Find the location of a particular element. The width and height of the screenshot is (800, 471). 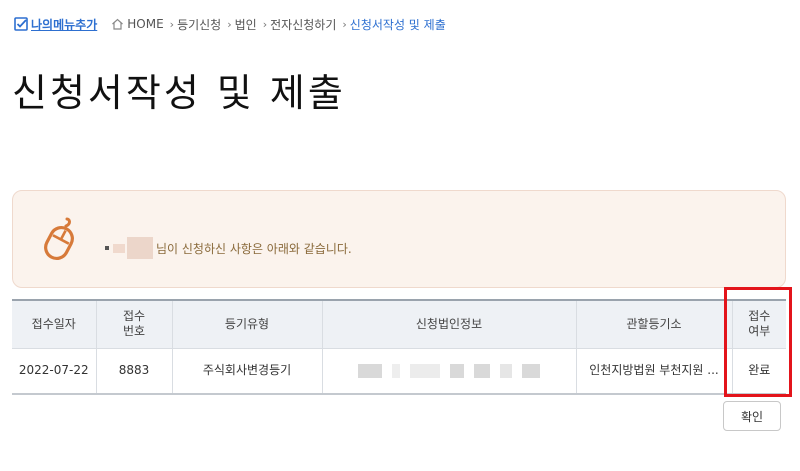

cell-company-info is located at coordinates (449, 371).